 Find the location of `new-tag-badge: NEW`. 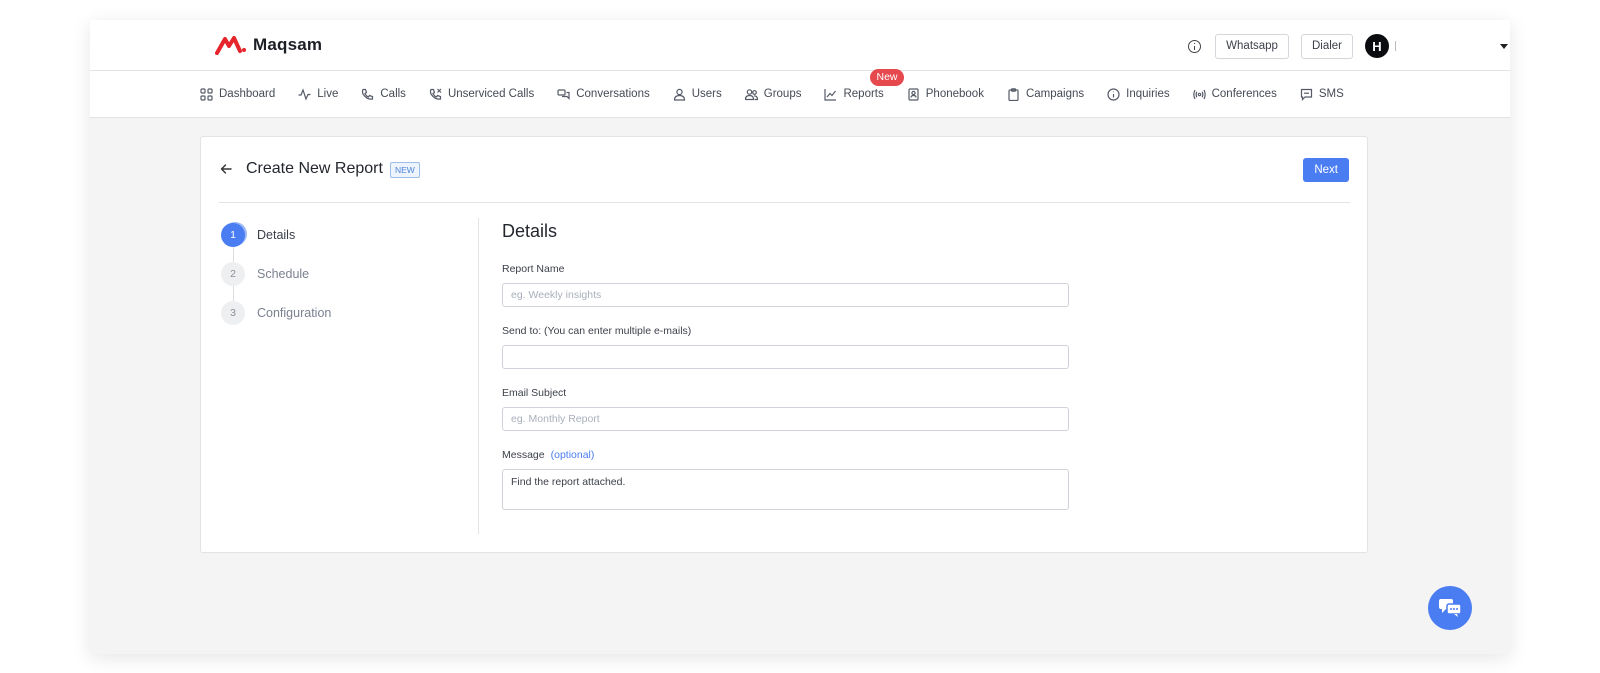

new-tag-badge: NEW is located at coordinates (405, 170).